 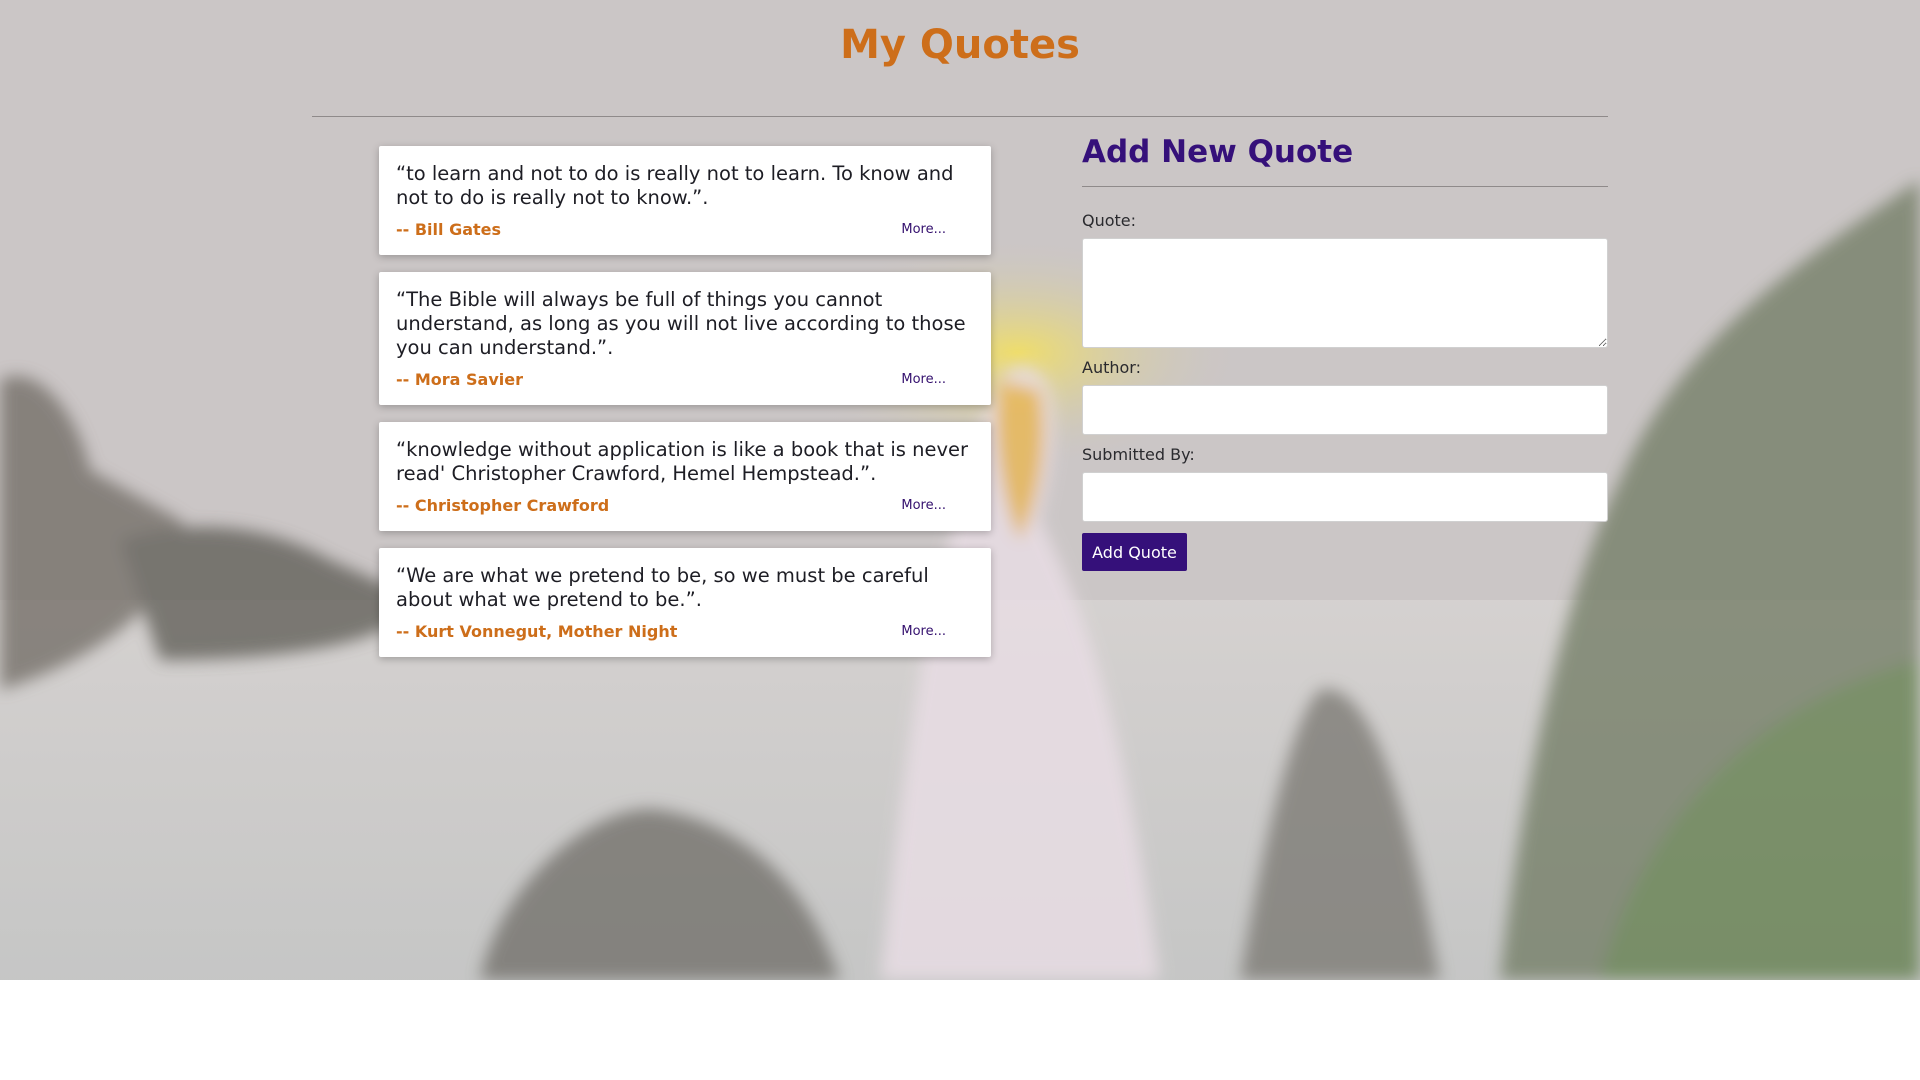 What do you see at coordinates (1109, 220) in the screenshot?
I see `quote-label: Quote:` at bounding box center [1109, 220].